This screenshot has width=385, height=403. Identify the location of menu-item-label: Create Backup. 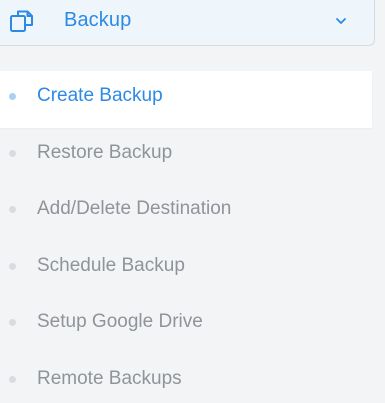
(100, 95).